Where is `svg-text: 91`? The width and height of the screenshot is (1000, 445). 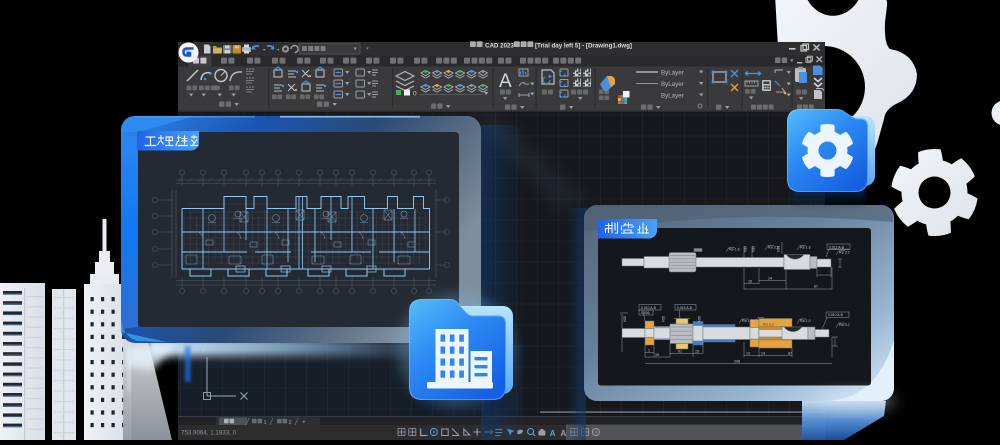
svg-text: 91 is located at coordinates (680, 352).